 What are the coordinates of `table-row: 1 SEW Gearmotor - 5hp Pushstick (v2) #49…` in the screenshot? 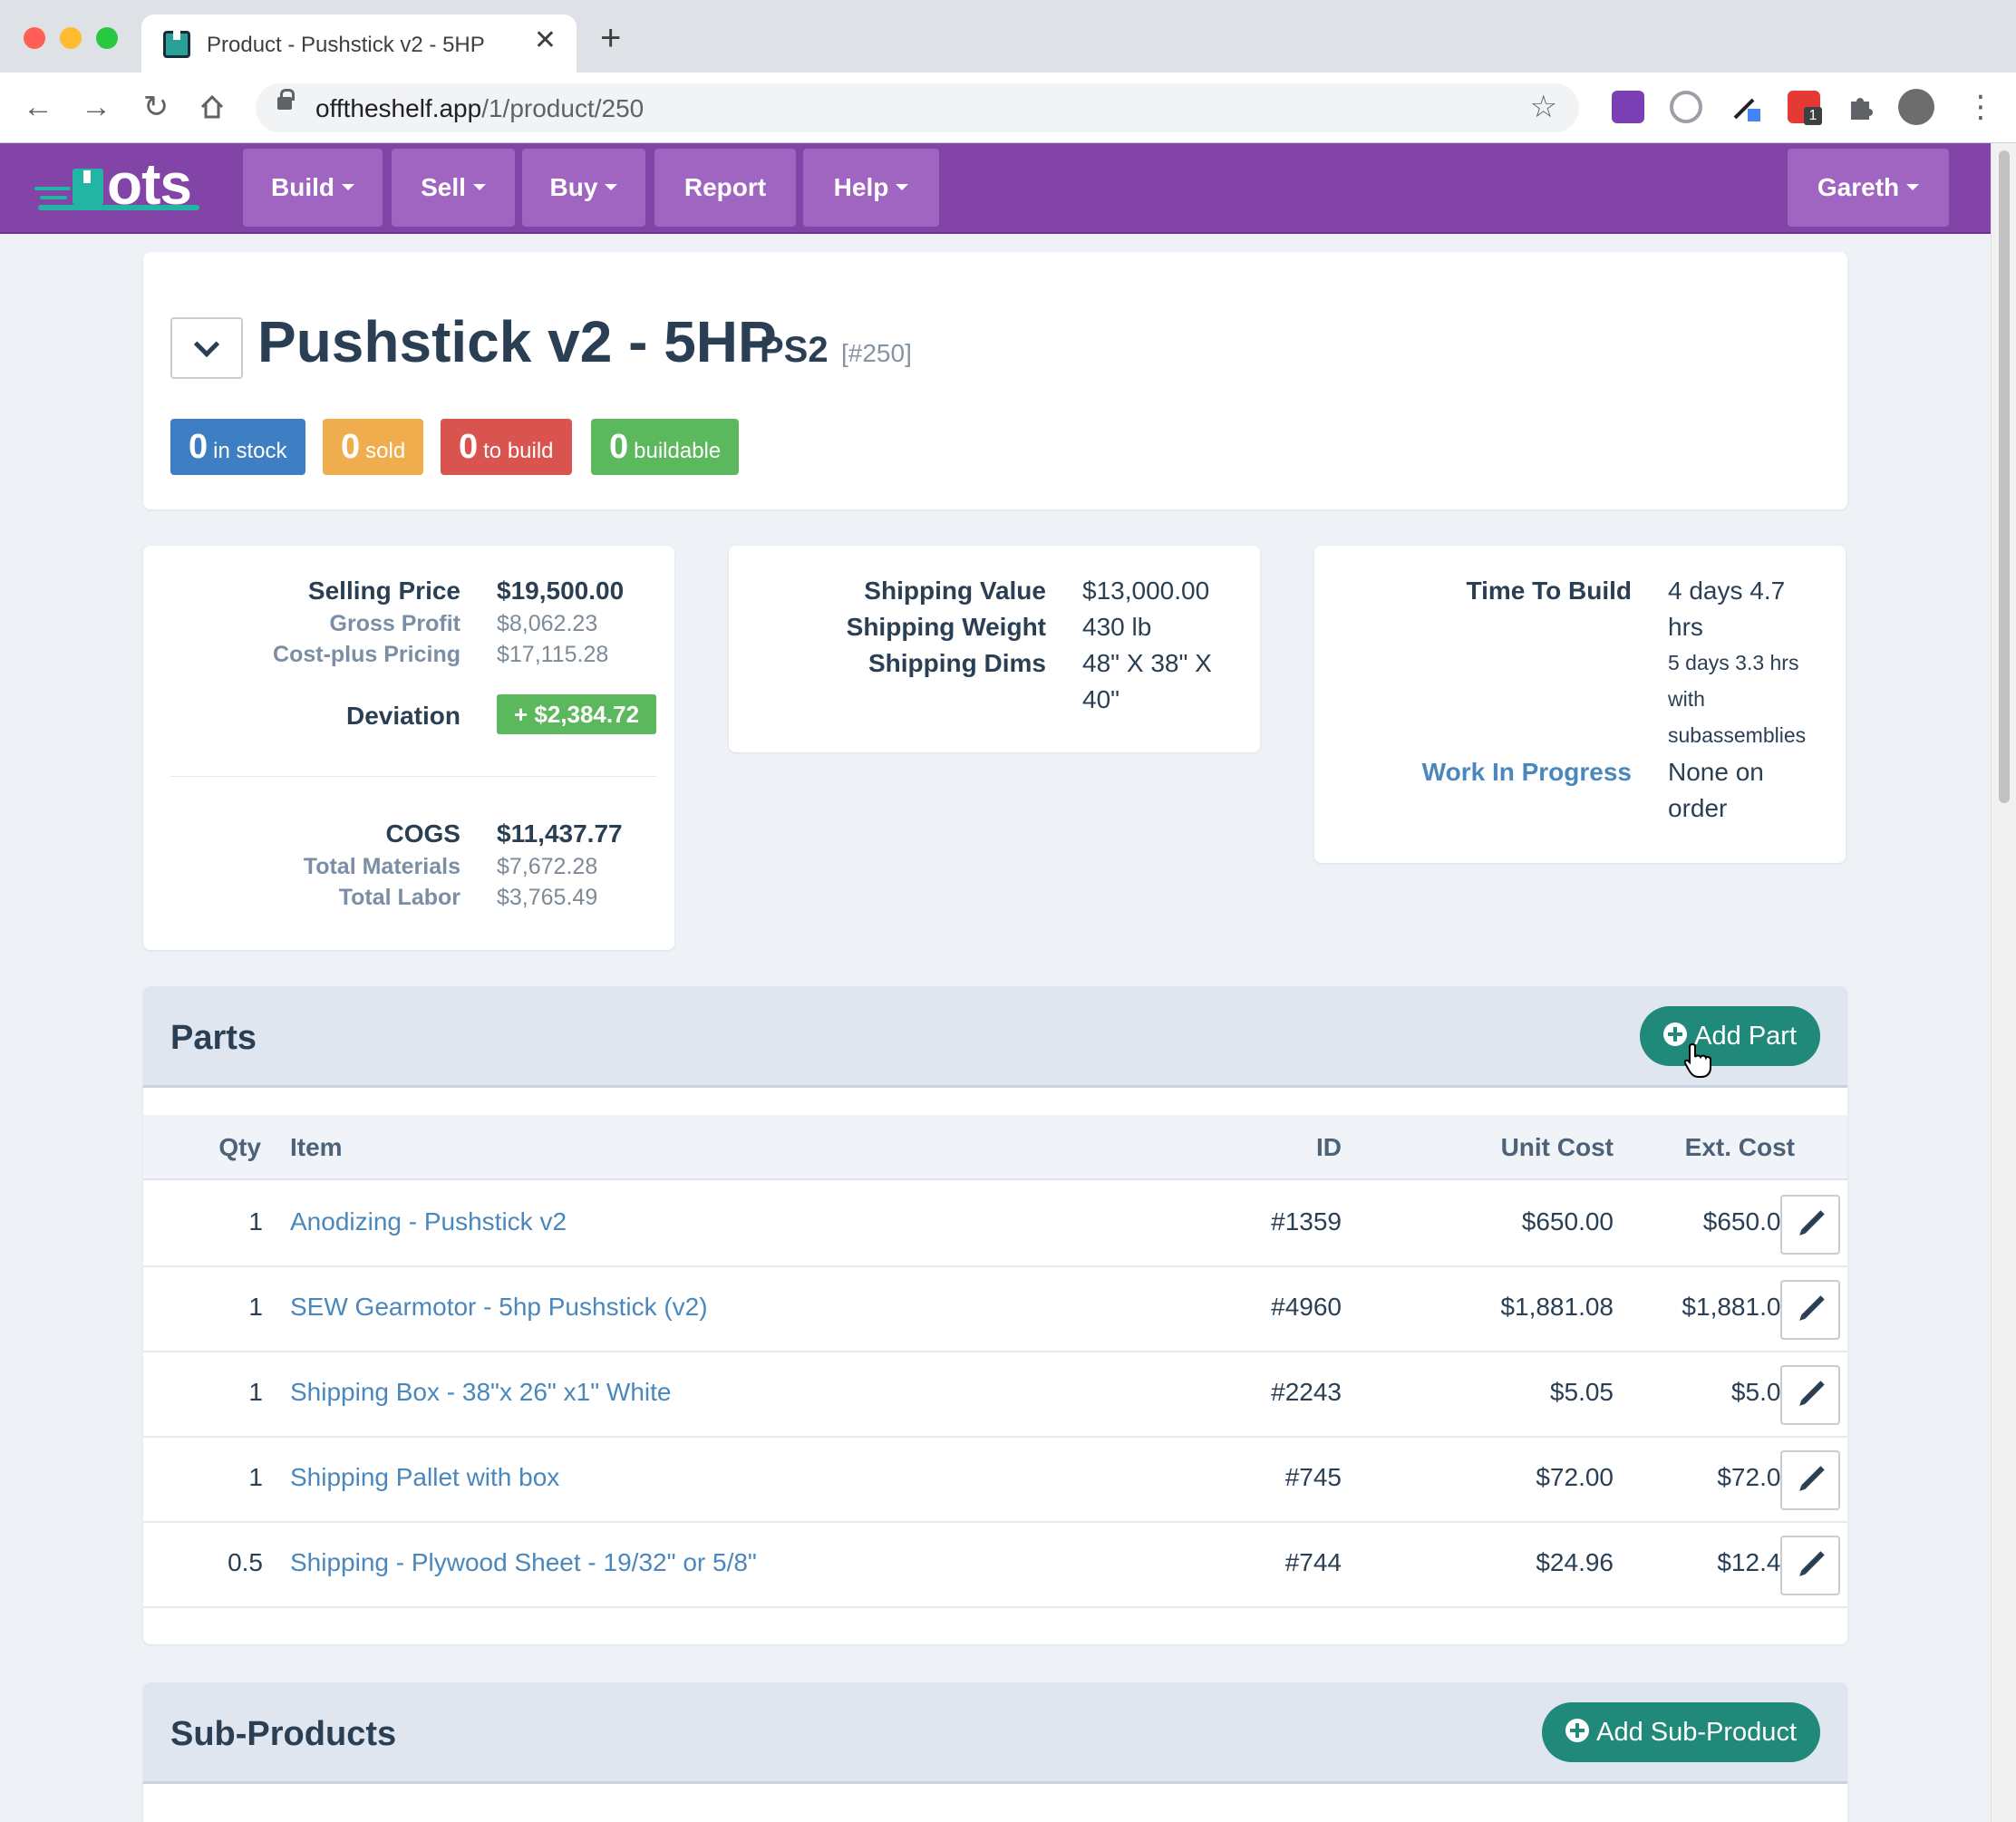 It's located at (995, 1309).